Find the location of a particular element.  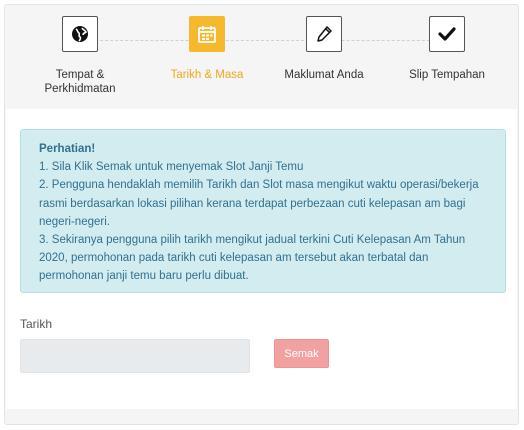

step-label: Slip Tempahan is located at coordinates (447, 75).